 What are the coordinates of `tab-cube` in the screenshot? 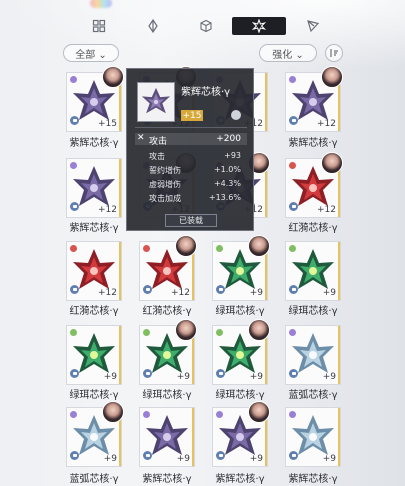 It's located at (206, 26).